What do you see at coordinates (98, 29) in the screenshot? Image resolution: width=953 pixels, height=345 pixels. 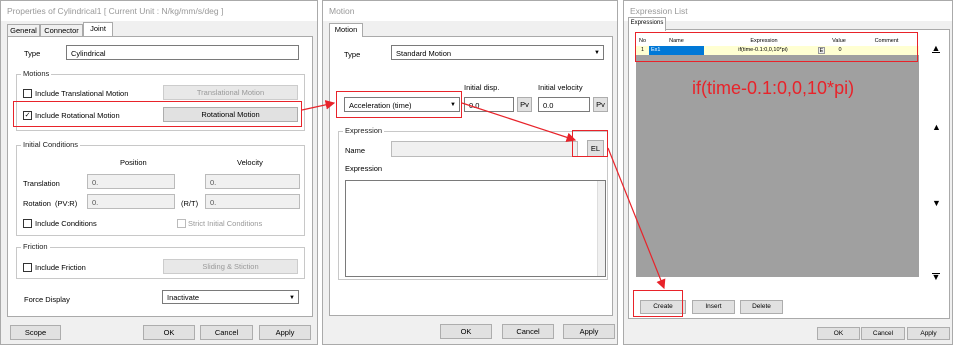 I see `tab-joint: Joint` at bounding box center [98, 29].